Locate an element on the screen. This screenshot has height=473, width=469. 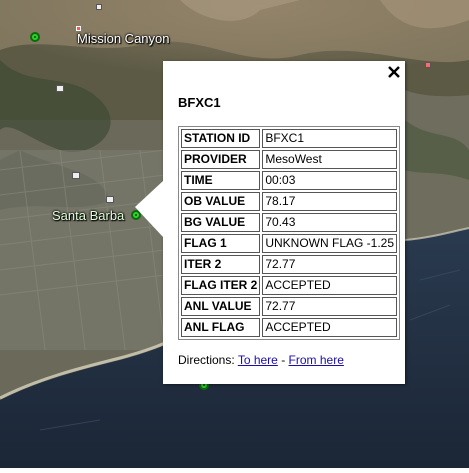
from-here-link: From here is located at coordinates (316, 360).